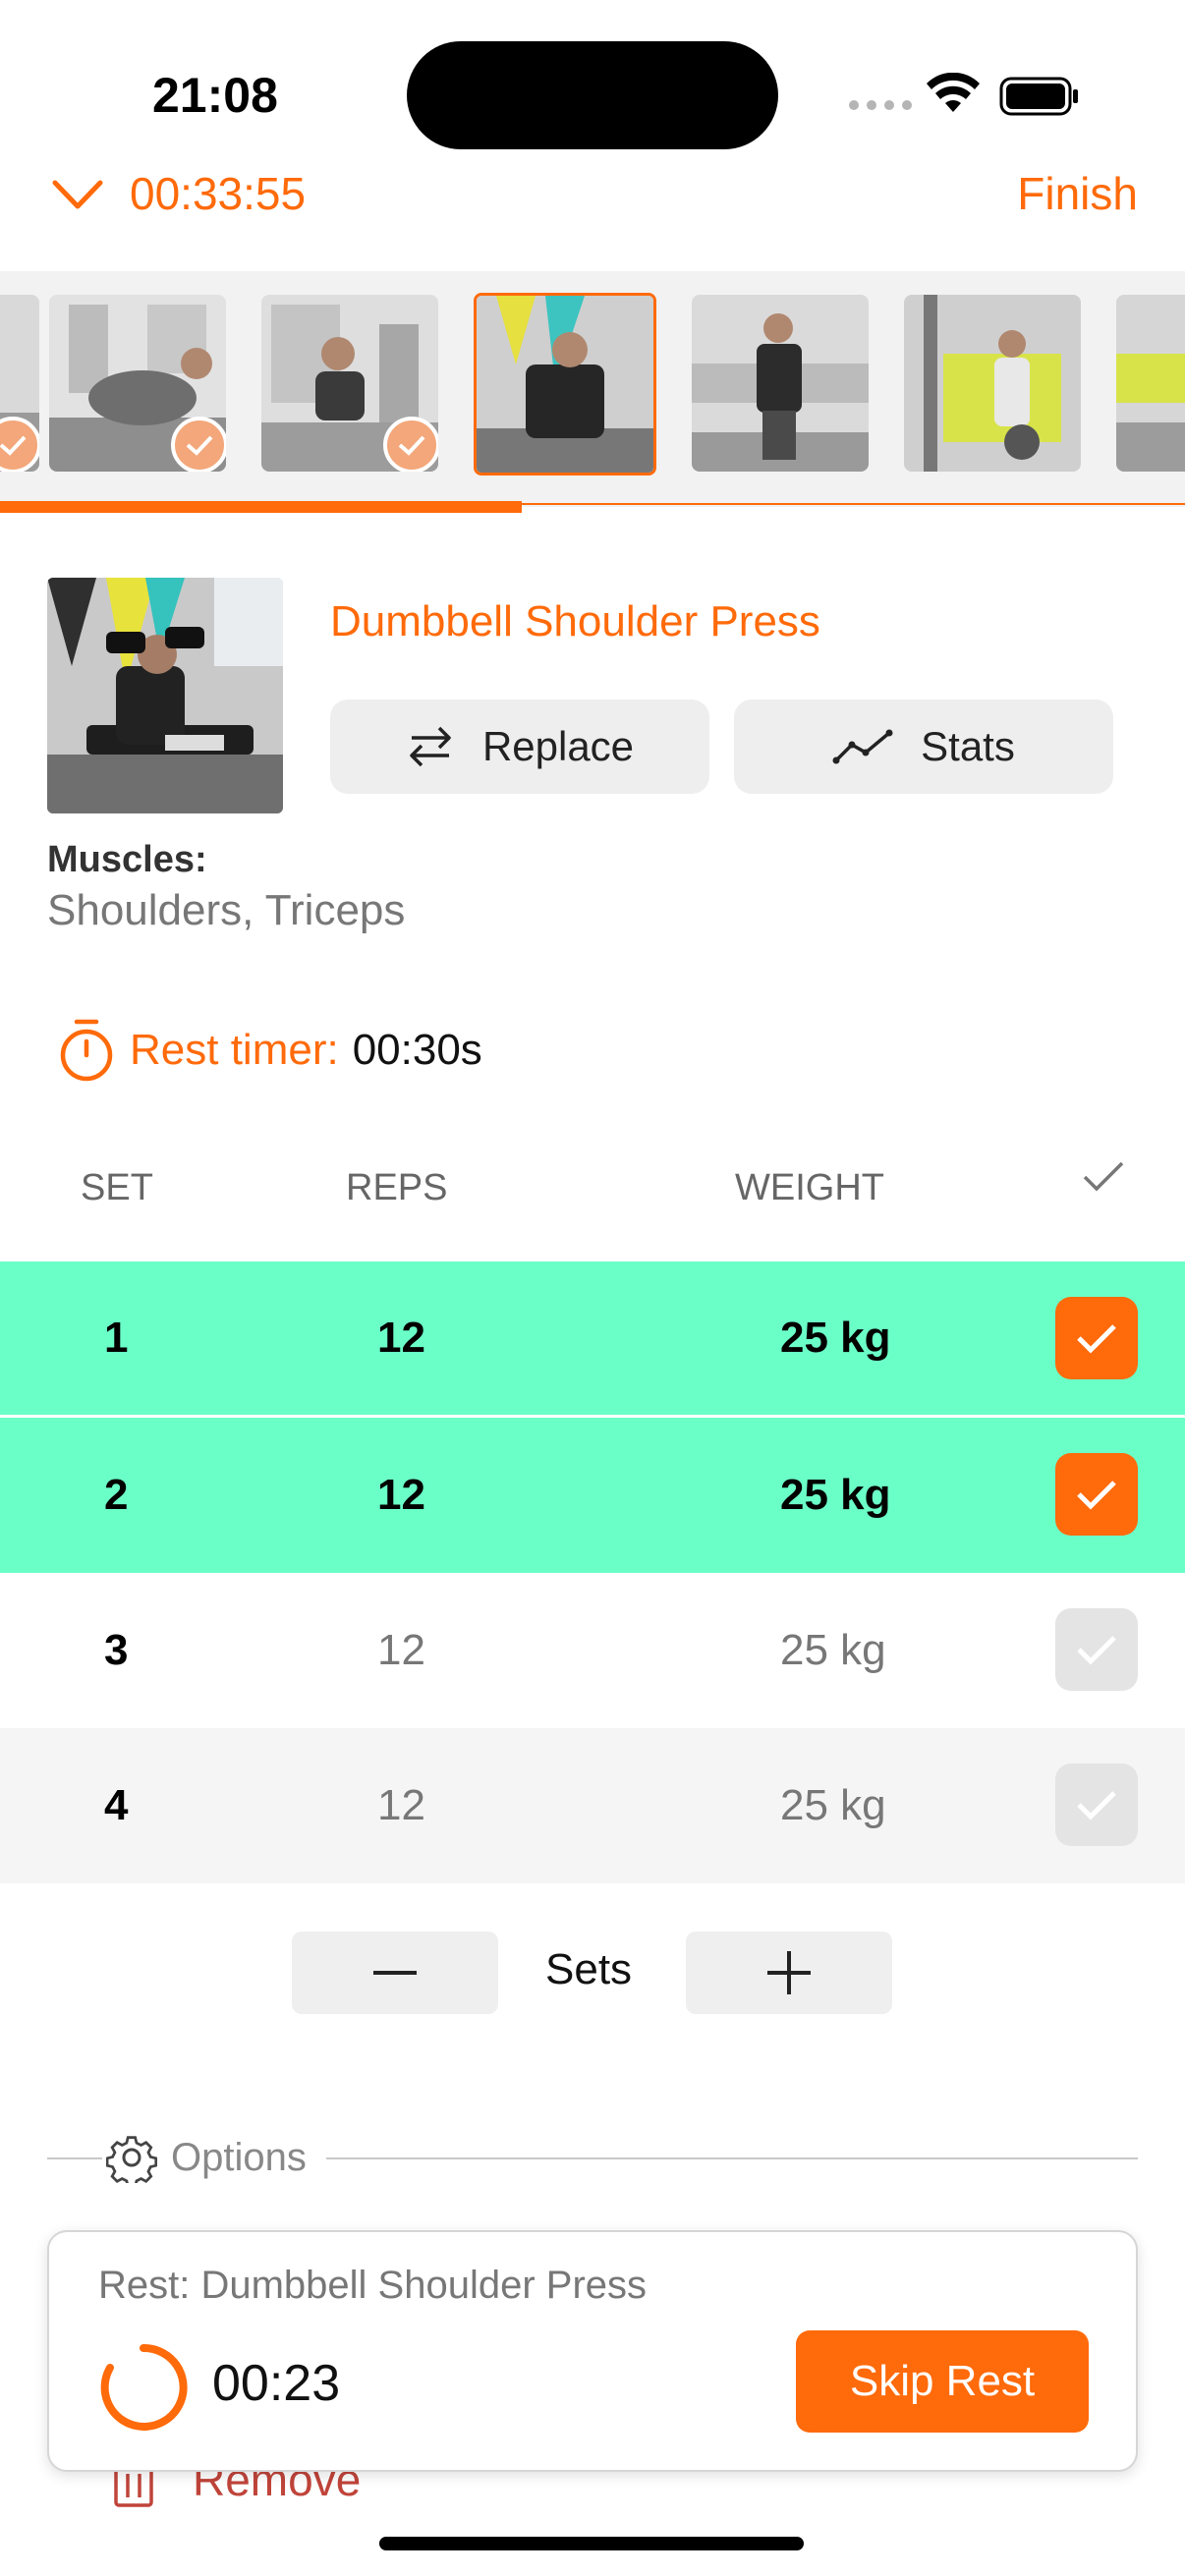 The width and height of the screenshot is (1185, 2576). What do you see at coordinates (87, 1050) in the screenshot?
I see `stopwatch-icon` at bounding box center [87, 1050].